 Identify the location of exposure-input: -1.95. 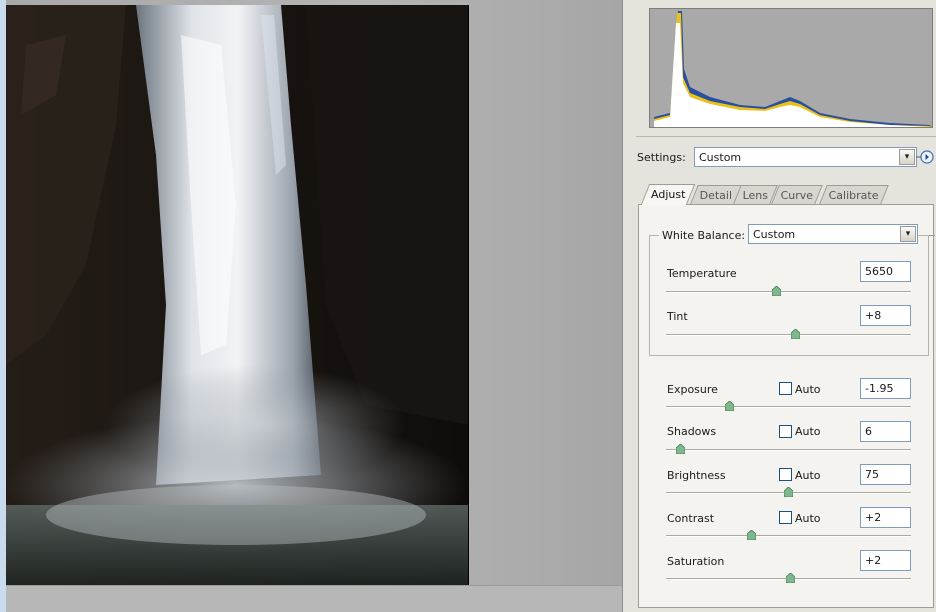
(885, 388).